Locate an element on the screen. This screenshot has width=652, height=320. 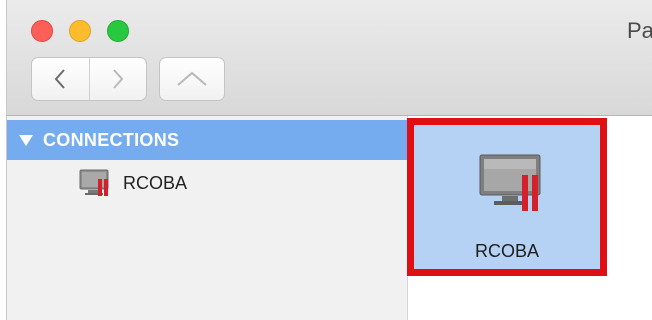
chevron-right-icon is located at coordinates (118, 79).